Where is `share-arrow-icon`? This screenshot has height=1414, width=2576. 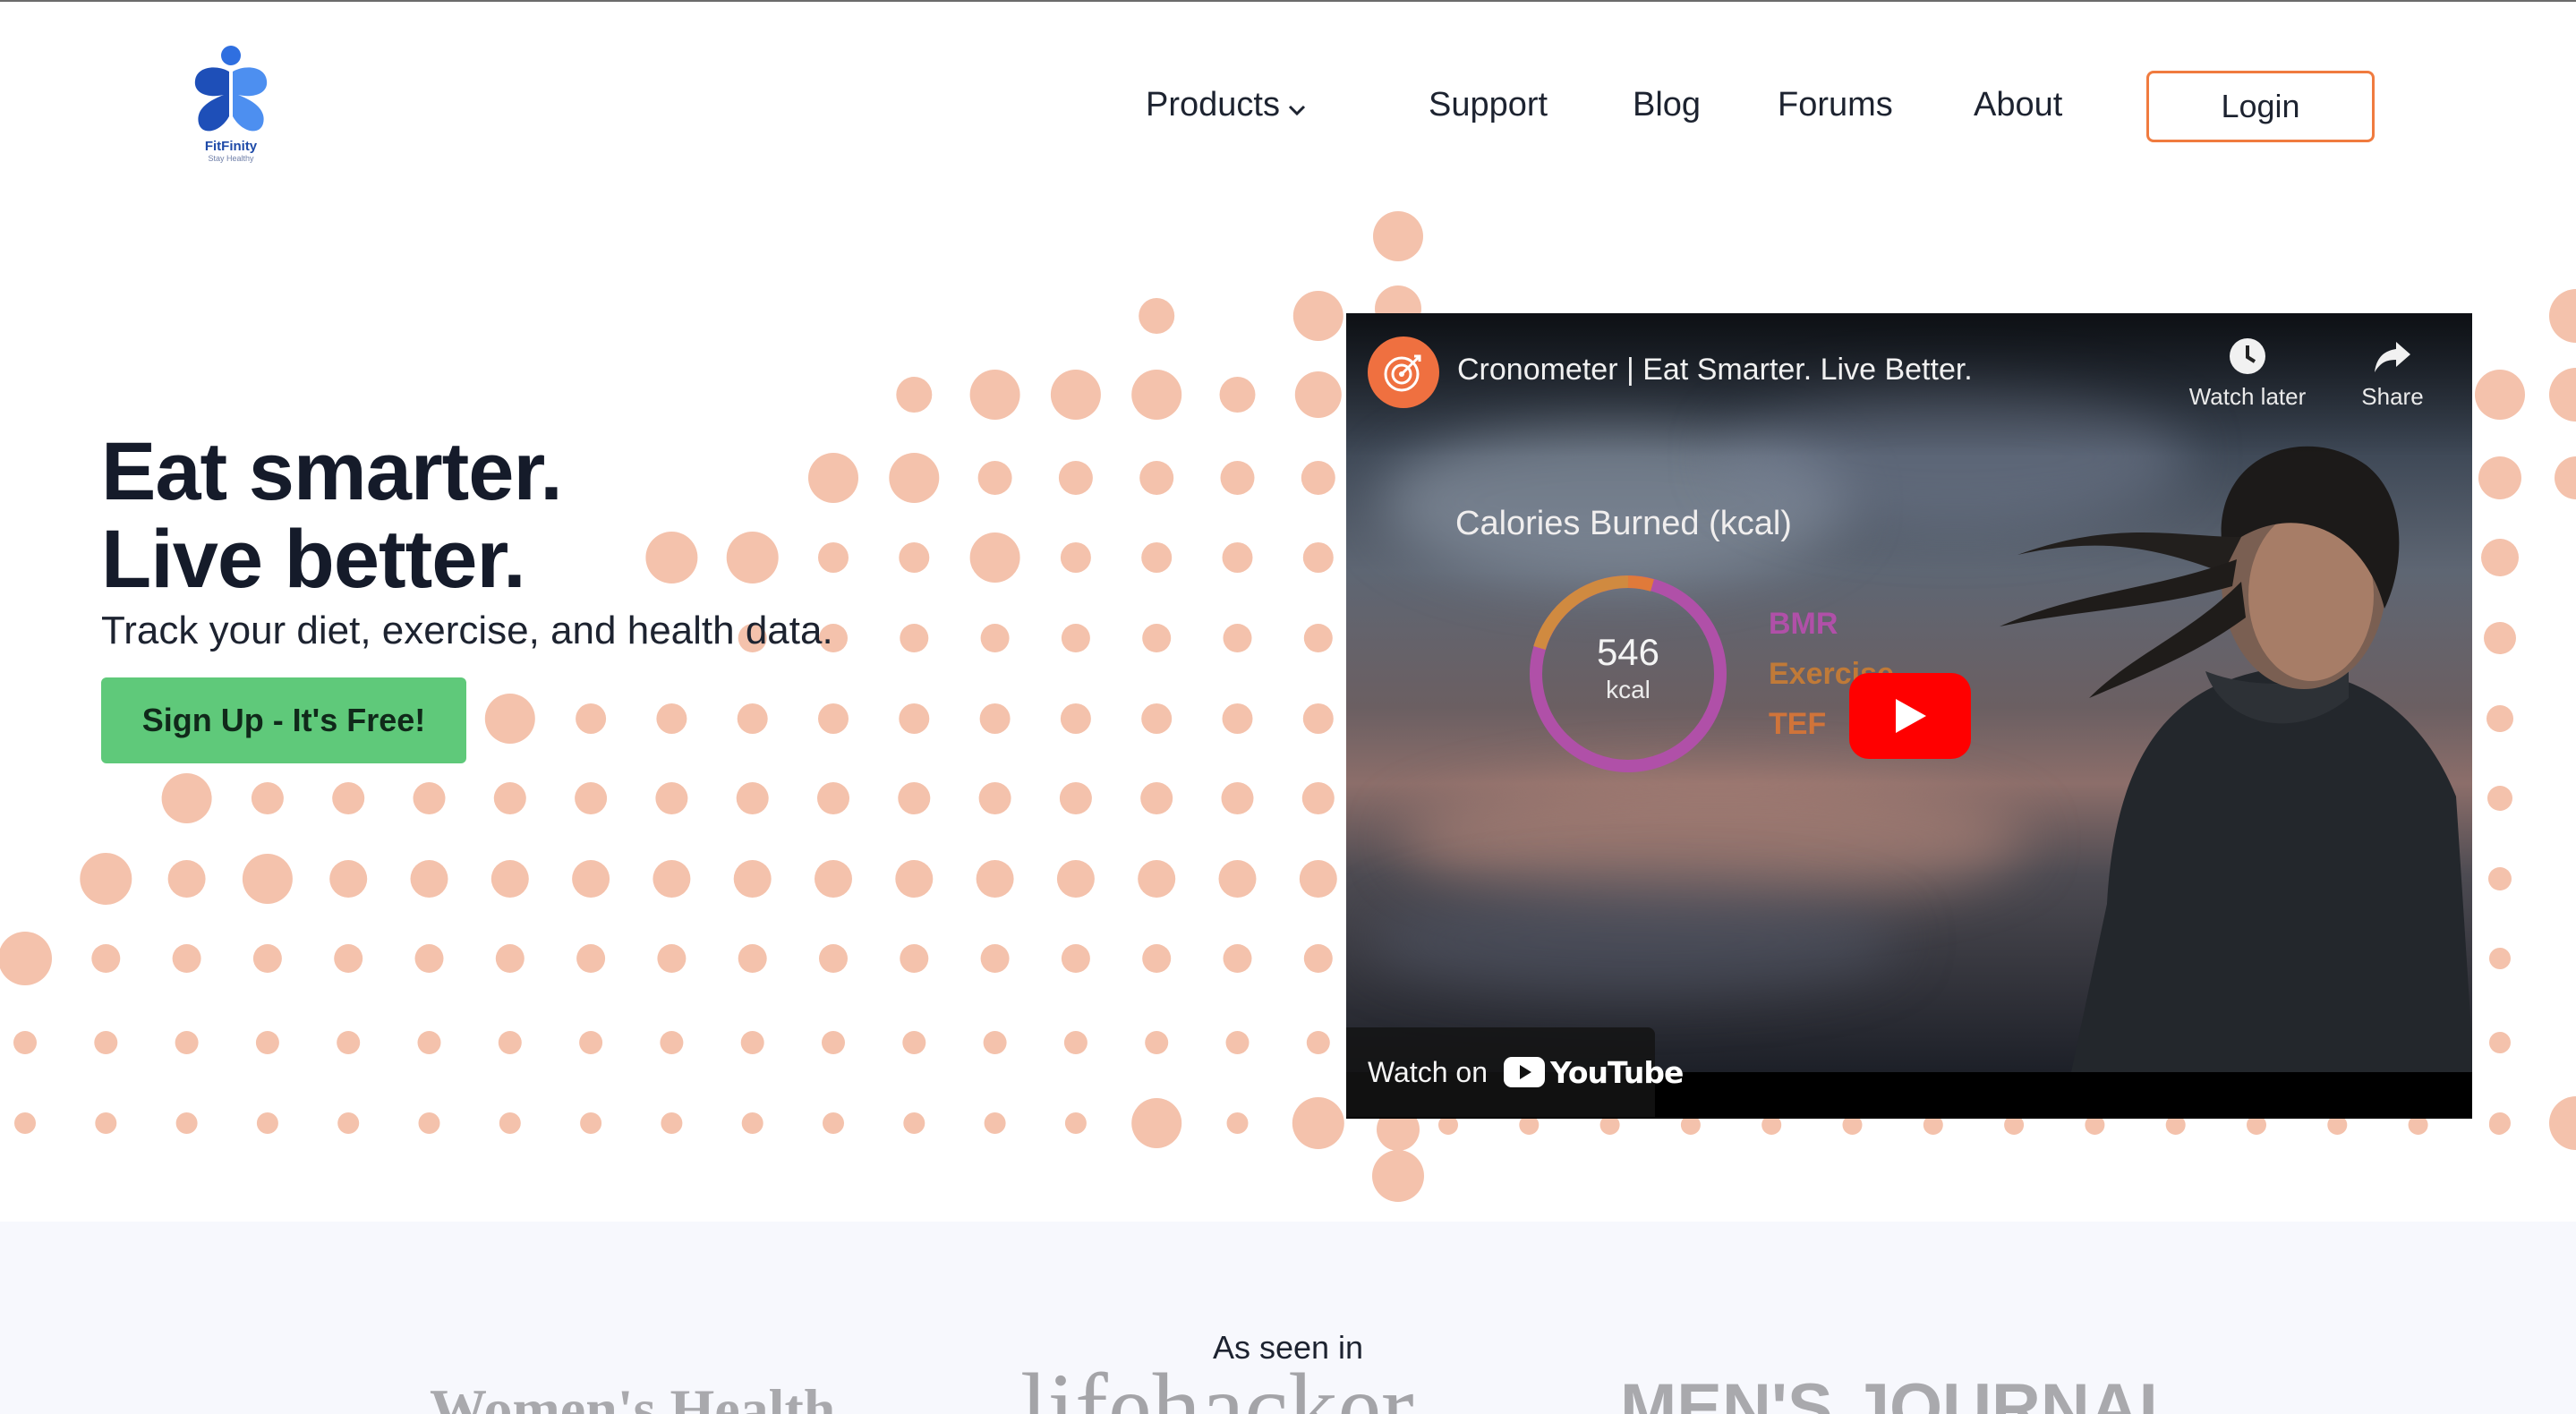
share-arrow-icon is located at coordinates (2392, 357).